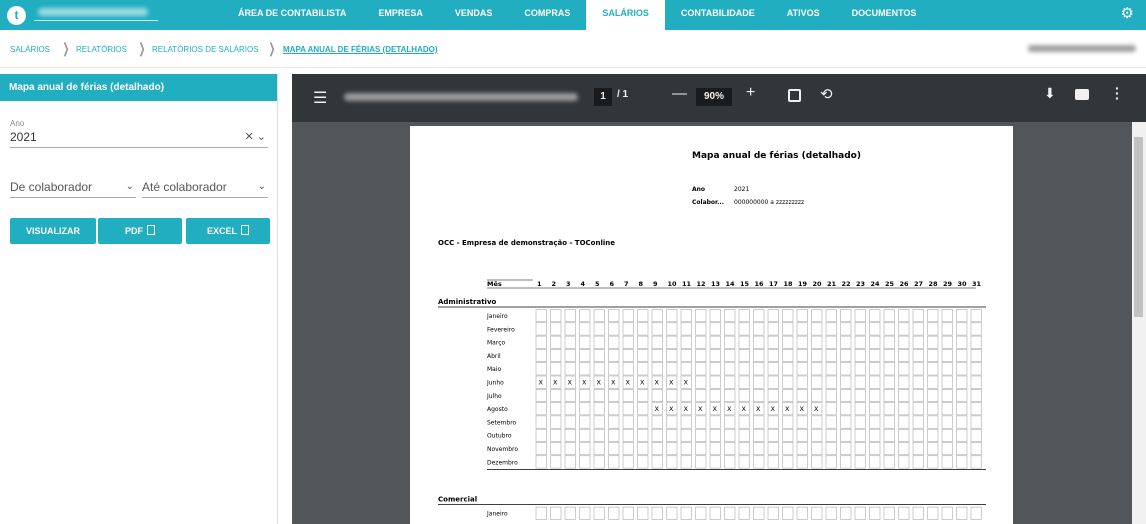 This screenshot has width=1146, height=524. I want to click on nav-tab-documentos: DOCUMENTOS, so click(884, 15).